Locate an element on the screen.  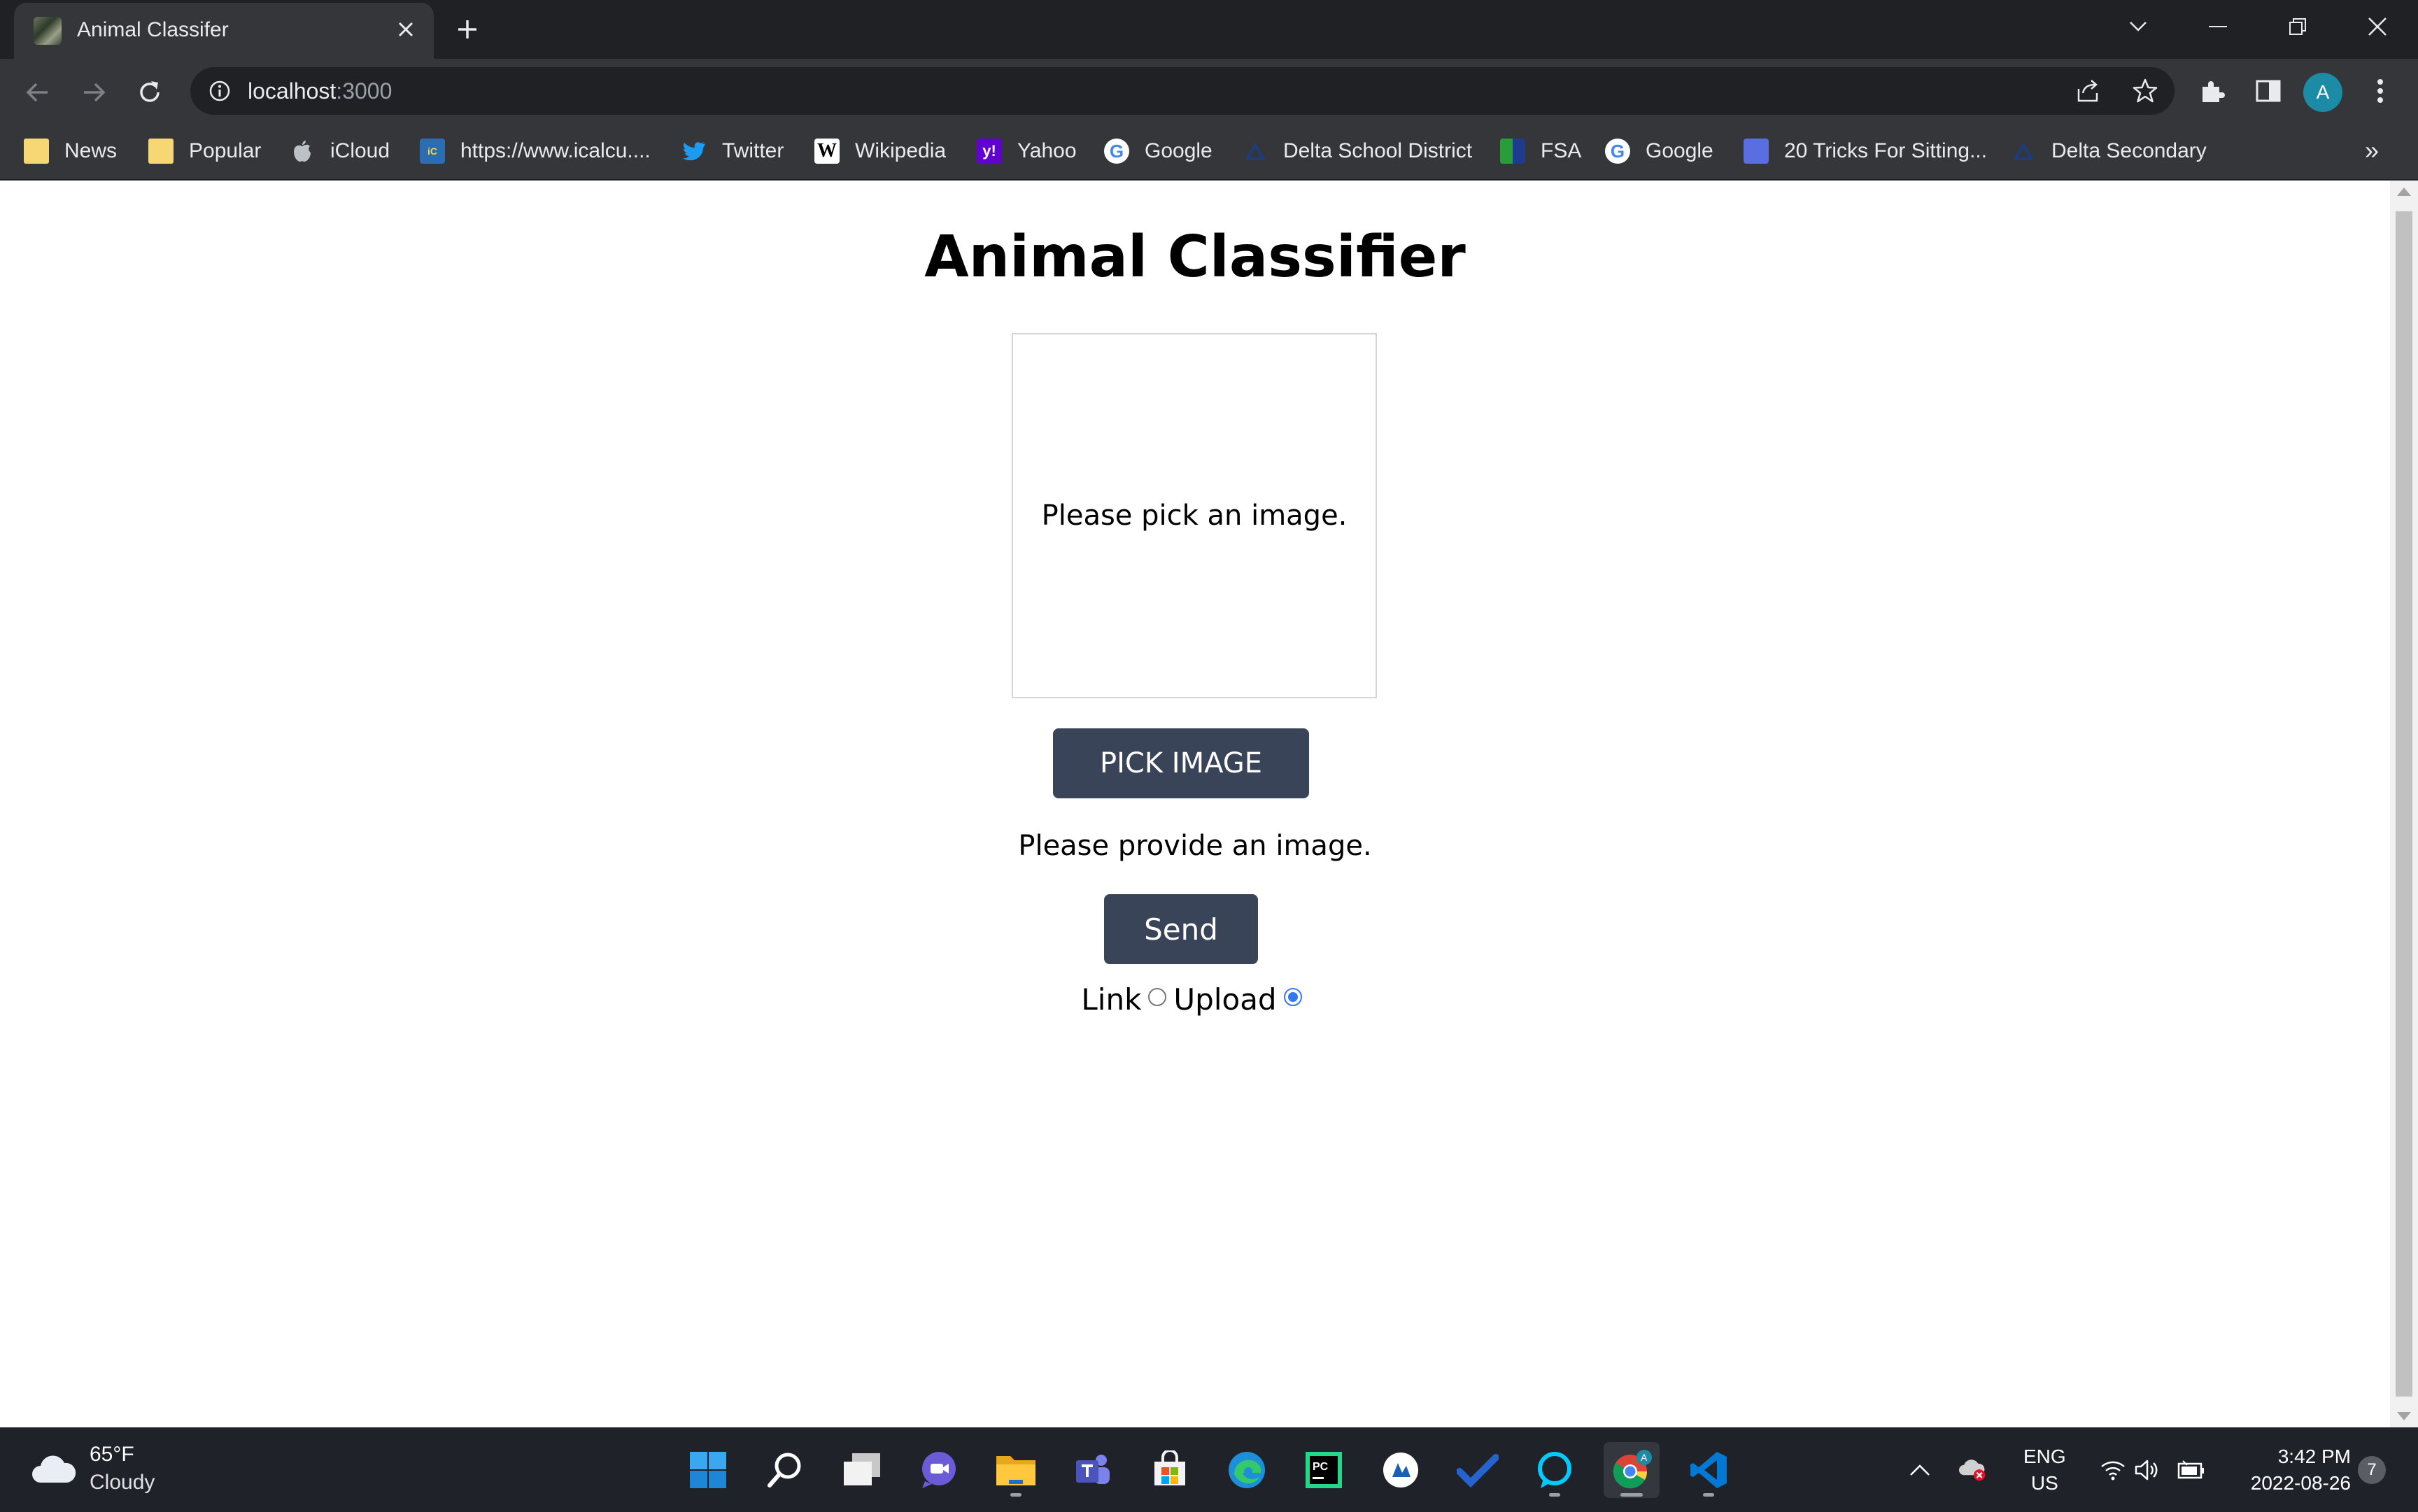
bookmark-delta-school-district: Delta School District is located at coordinates (1357, 151).